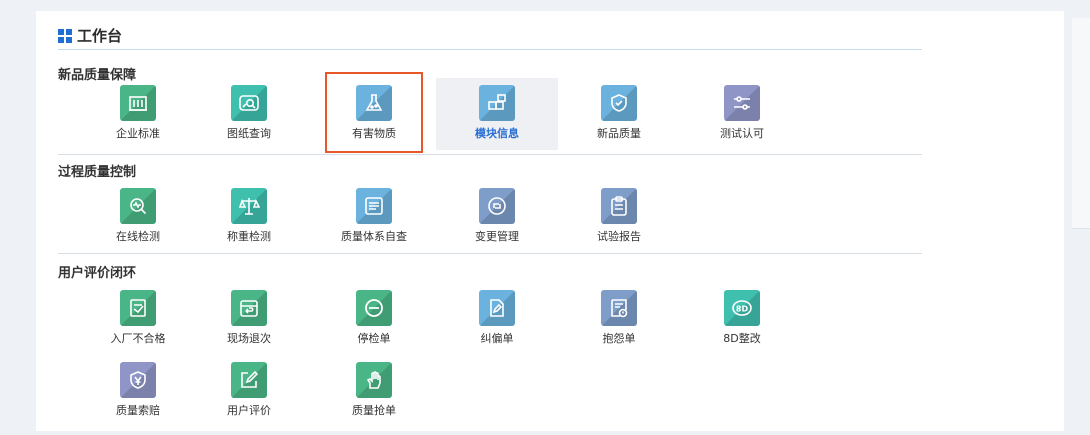 The width and height of the screenshot is (1090, 435). I want to click on page-title: 工作台, so click(100, 36).